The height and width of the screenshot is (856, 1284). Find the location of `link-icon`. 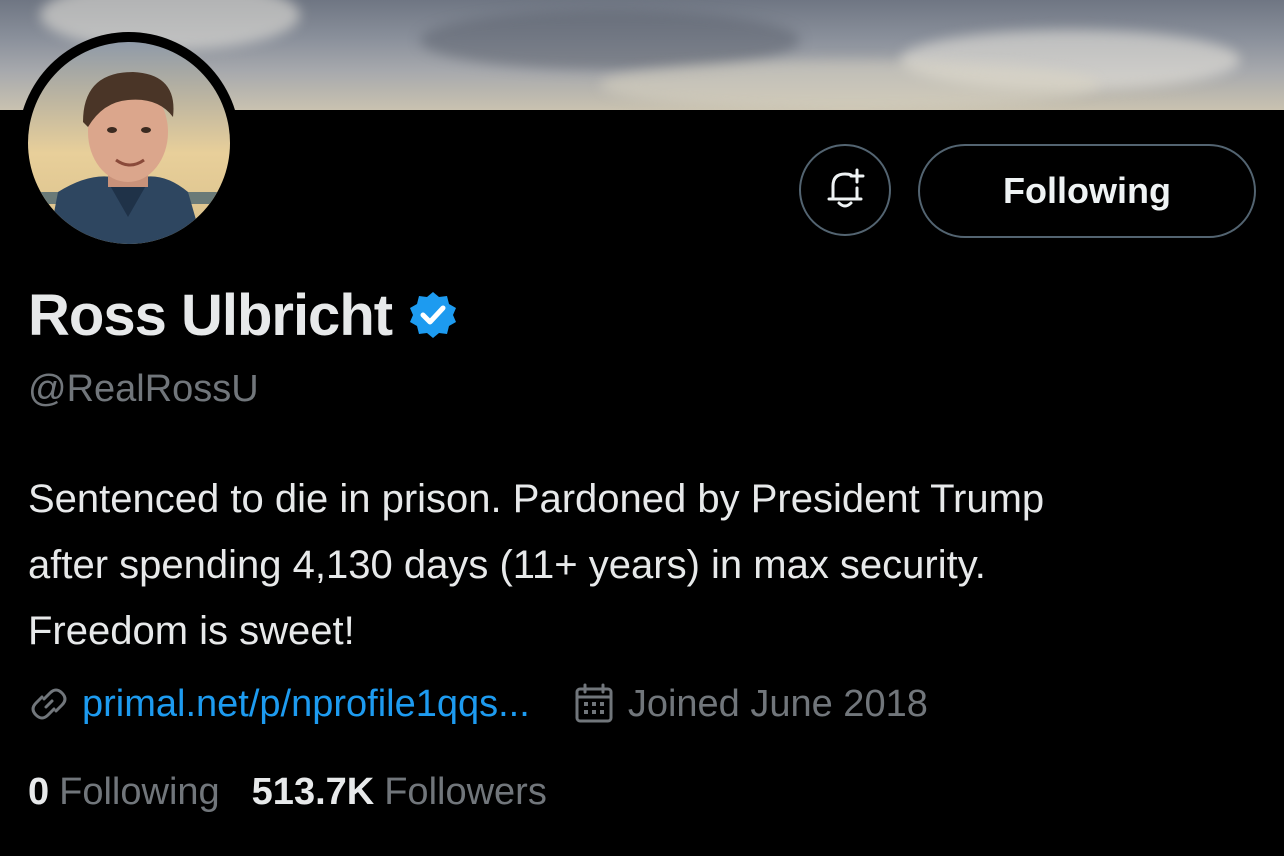

link-icon is located at coordinates (49, 704).